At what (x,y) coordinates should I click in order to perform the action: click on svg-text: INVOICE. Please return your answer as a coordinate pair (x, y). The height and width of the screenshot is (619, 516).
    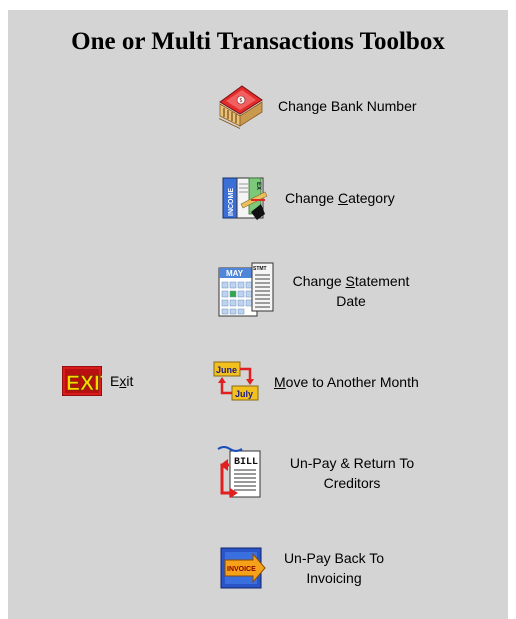
    Looking at the image, I should click on (241, 569).